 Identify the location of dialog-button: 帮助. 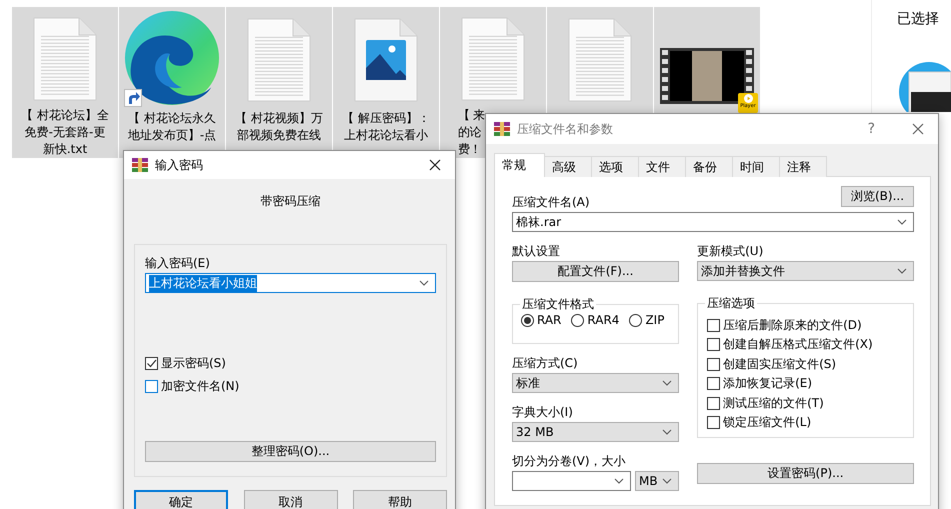
(400, 499).